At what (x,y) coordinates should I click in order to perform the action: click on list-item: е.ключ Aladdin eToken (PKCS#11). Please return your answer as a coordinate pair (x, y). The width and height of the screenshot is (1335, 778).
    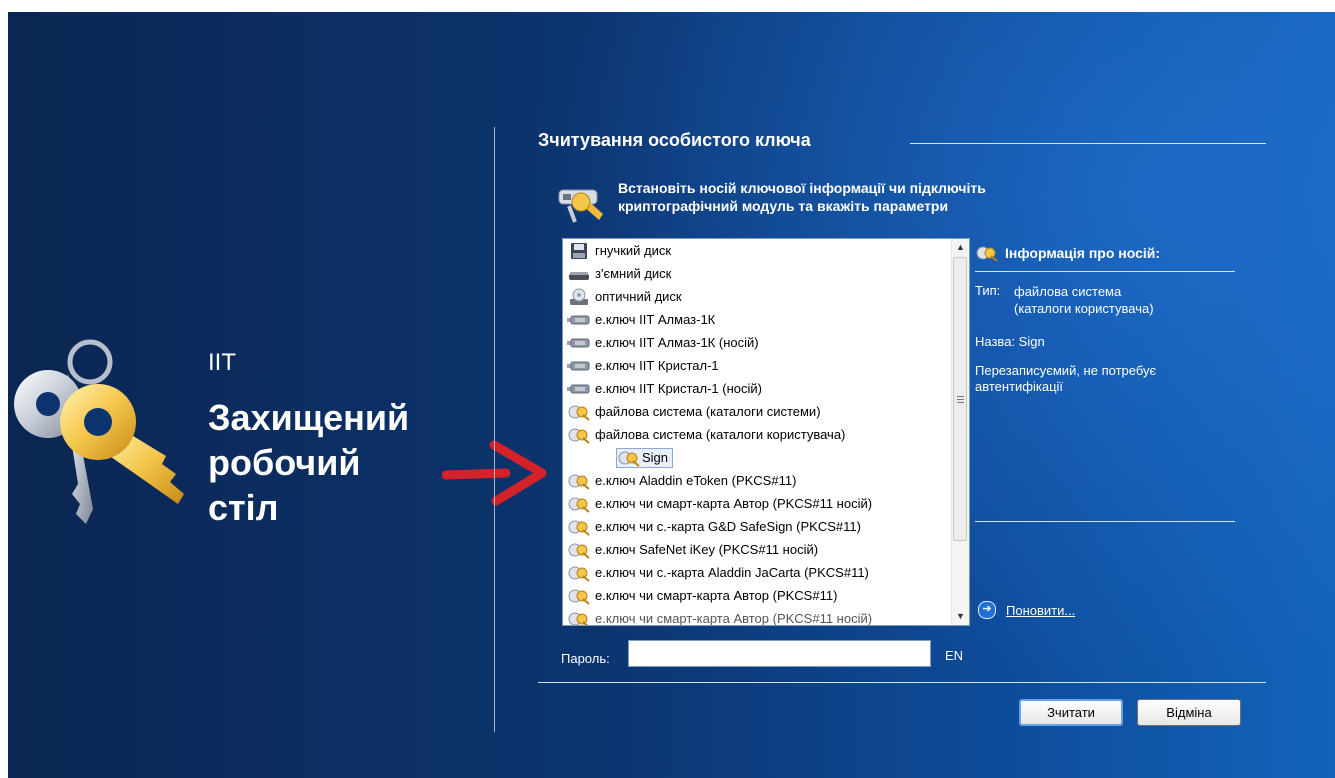
    Looking at the image, I should click on (757, 480).